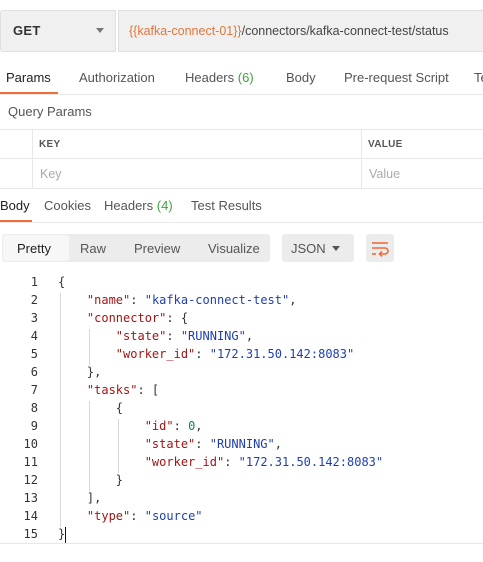 The image size is (483, 562). Describe the element at coordinates (210, 77) in the screenshot. I see `tab-label: Headers` at that location.